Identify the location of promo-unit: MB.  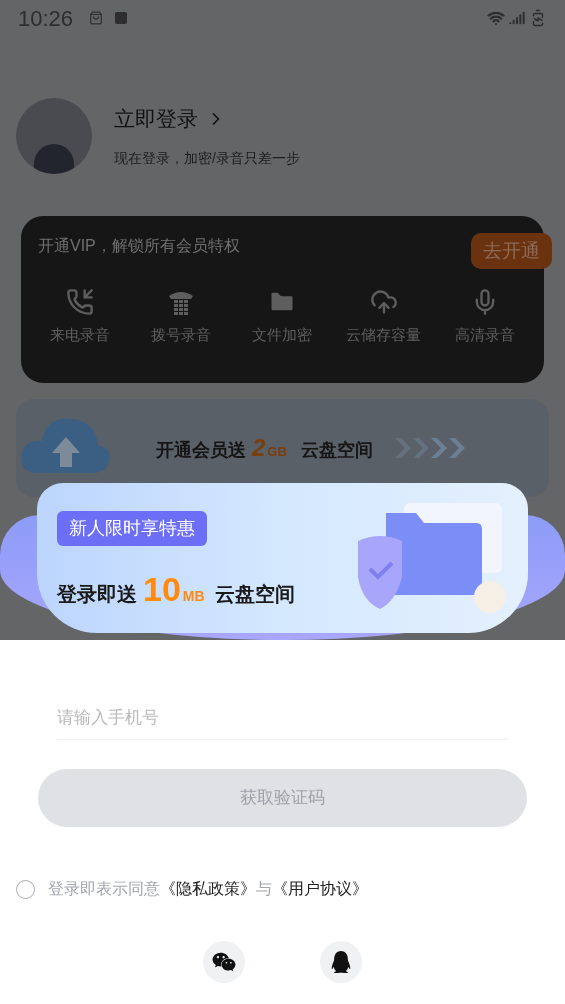
(193, 596).